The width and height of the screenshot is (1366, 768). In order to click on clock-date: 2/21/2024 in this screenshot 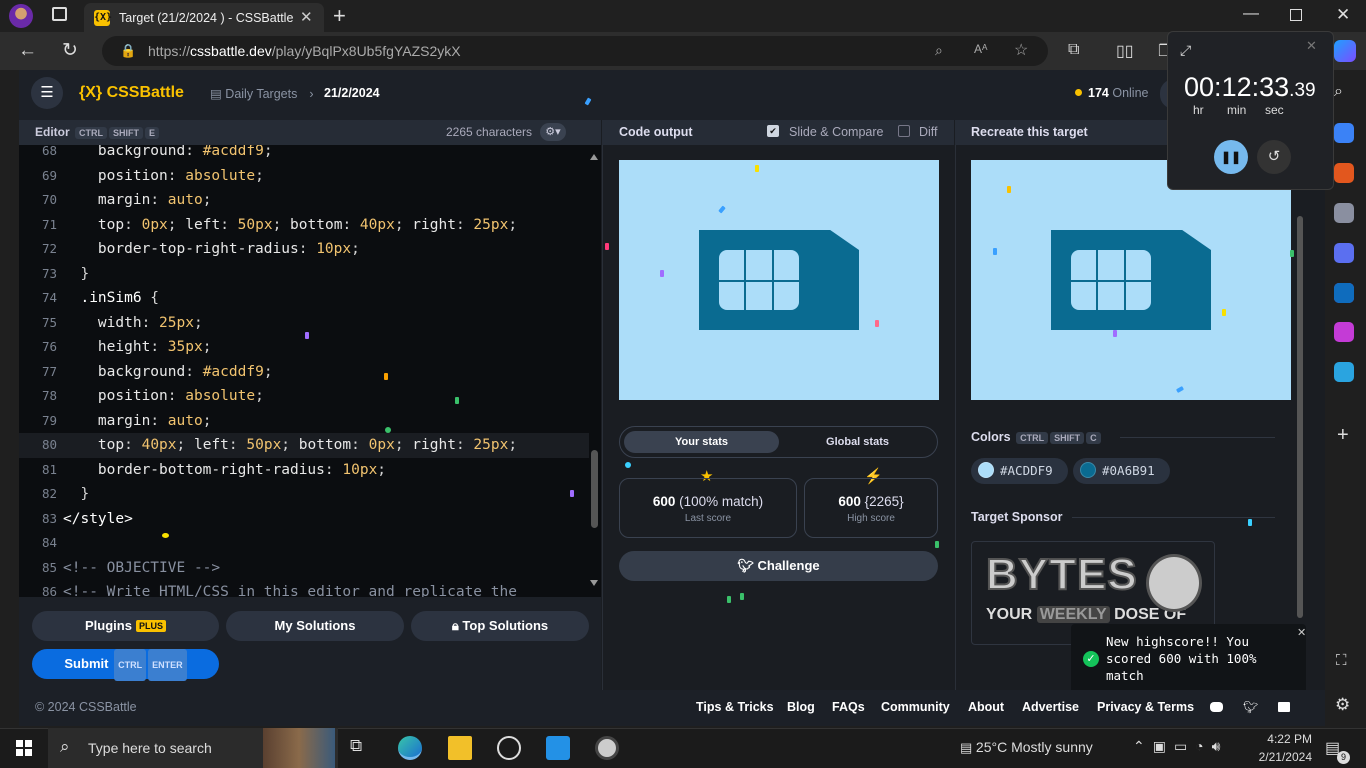, I will do `click(1280, 757)`.